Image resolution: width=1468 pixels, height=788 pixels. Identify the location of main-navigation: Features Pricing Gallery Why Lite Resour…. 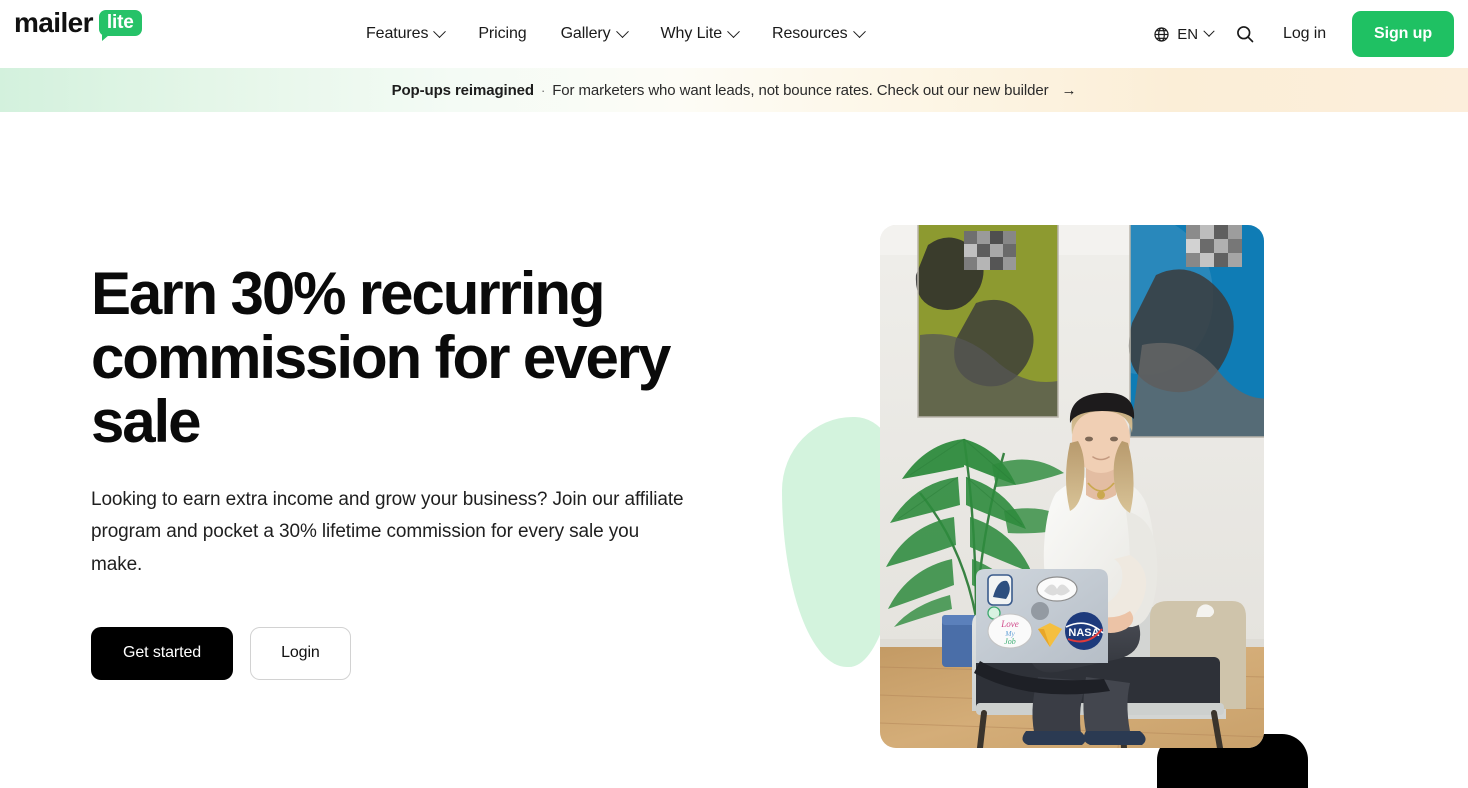
(615, 34).